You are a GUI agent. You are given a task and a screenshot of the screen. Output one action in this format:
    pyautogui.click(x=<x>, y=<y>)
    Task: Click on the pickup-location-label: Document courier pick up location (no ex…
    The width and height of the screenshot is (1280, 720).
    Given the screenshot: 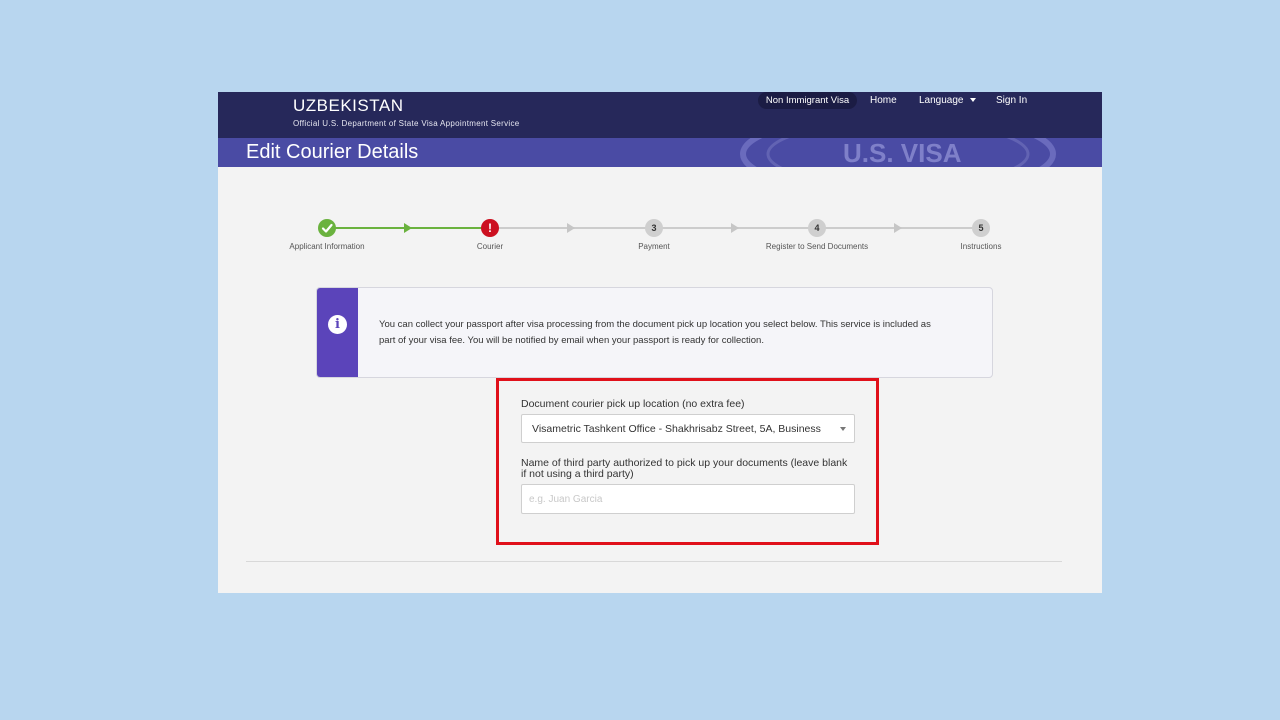 What is the action you would take?
    pyautogui.click(x=633, y=404)
    